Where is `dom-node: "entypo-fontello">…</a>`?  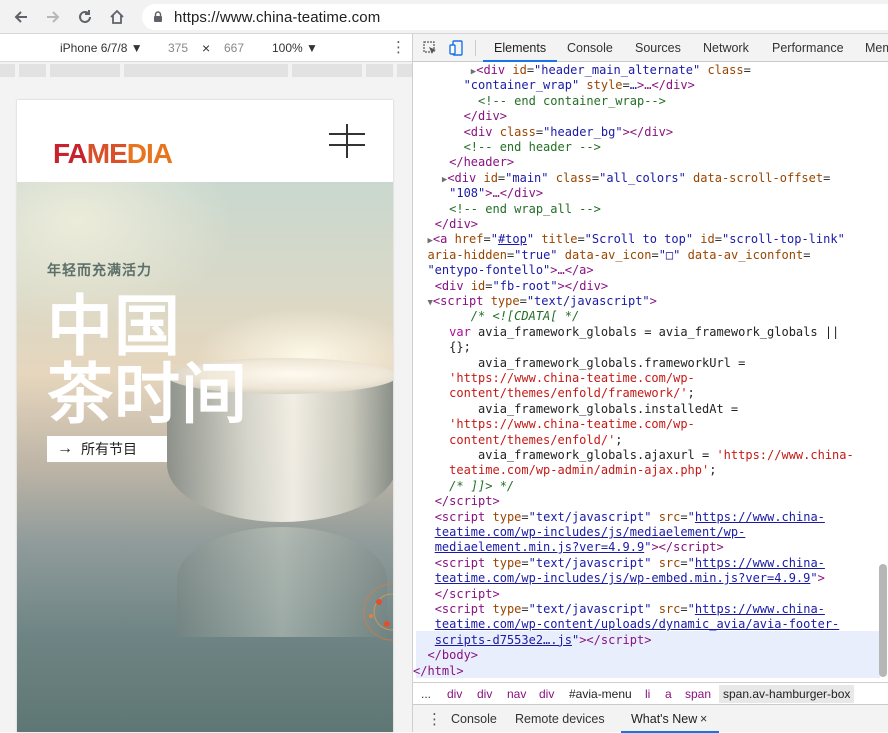 dom-node: "entypo-fontello">…</a> is located at coordinates (503, 270).